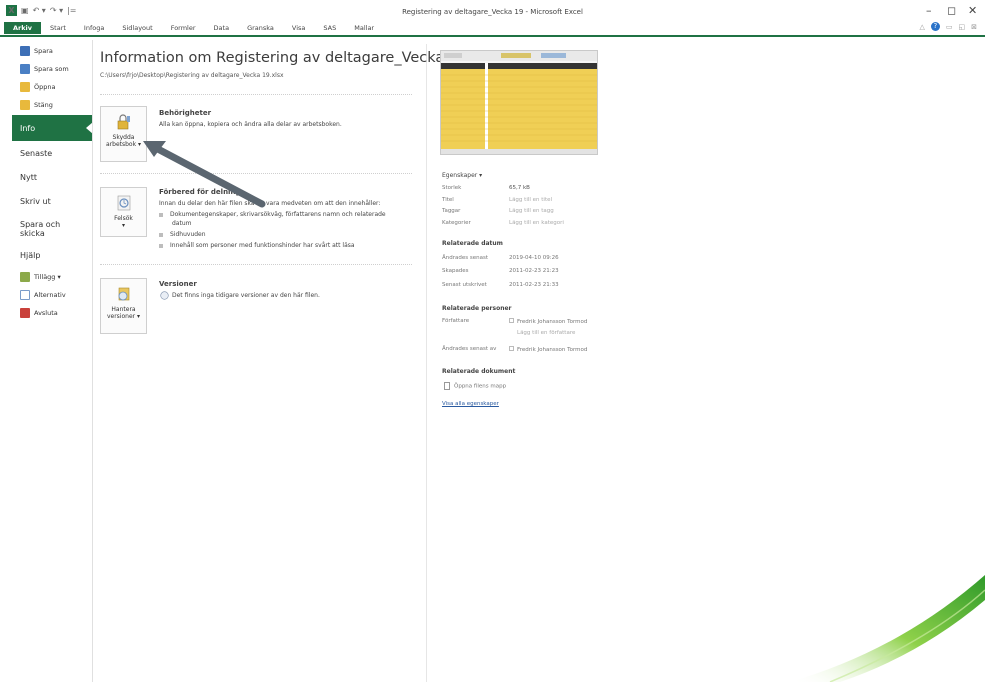 The width and height of the screenshot is (985, 682). I want to click on spreadsheet-preview-icon, so click(519, 102).